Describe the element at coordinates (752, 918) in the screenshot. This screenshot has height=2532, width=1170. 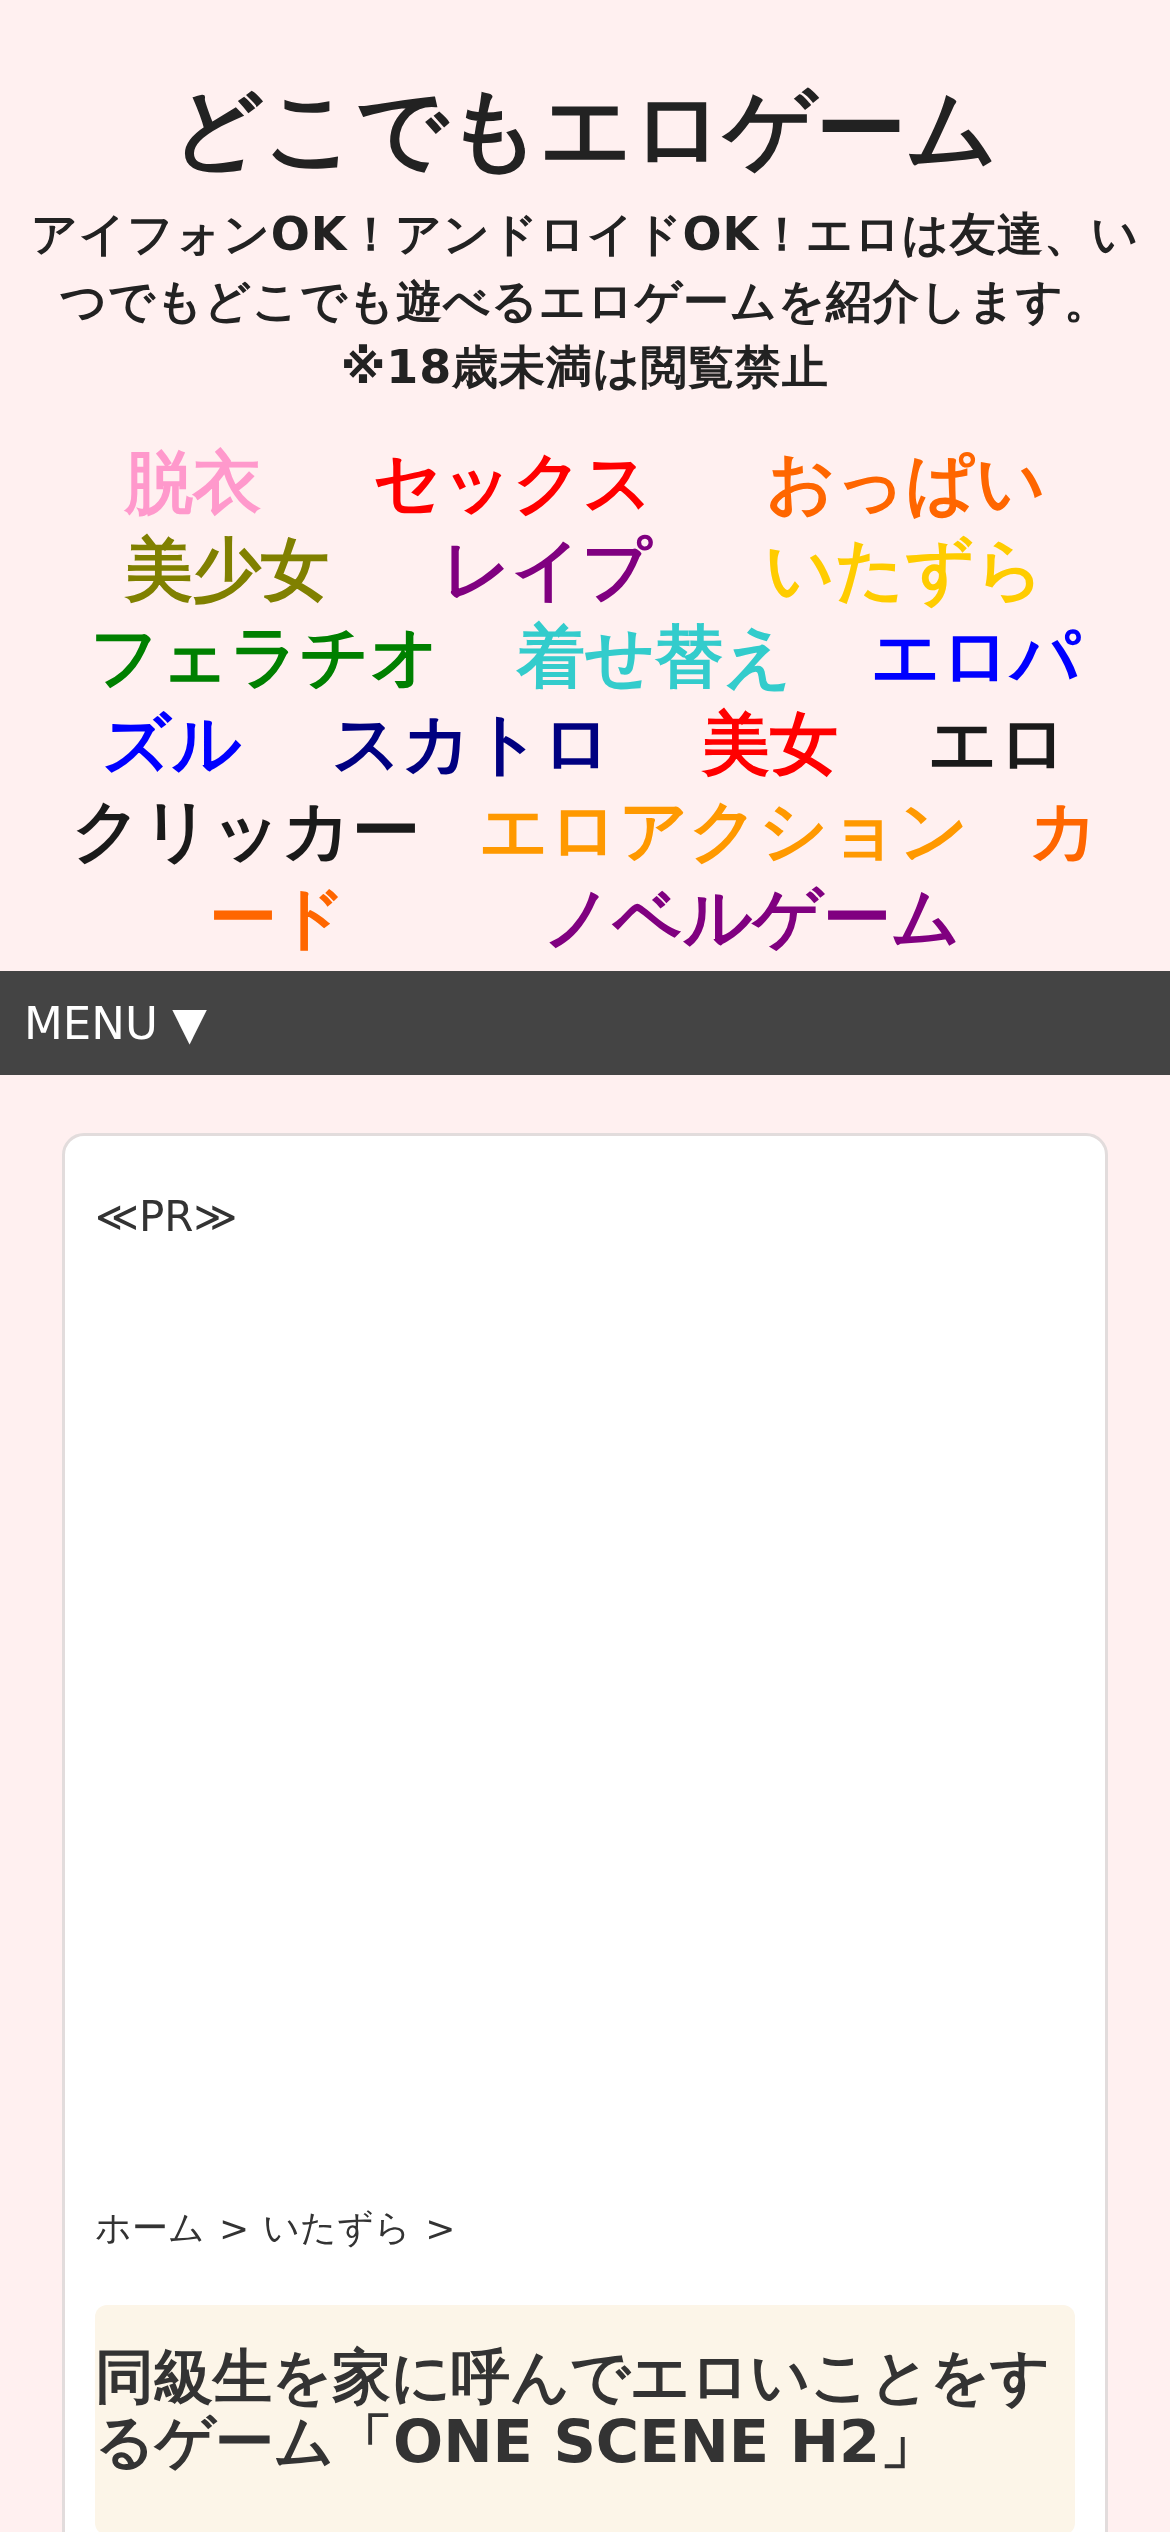
I see `category-tag: ノベルゲーム` at that location.